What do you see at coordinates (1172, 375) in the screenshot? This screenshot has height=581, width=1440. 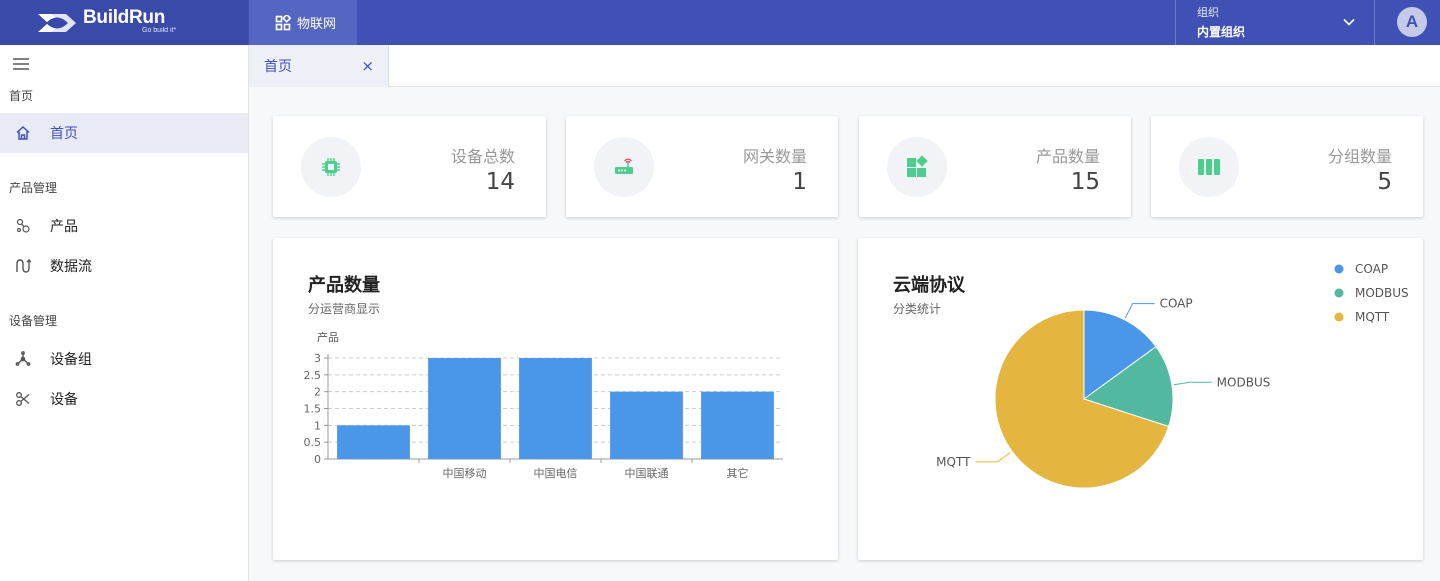 I see `pie-chart: COAP MODBUS MQTT COAP MODBUS MQTT` at bounding box center [1172, 375].